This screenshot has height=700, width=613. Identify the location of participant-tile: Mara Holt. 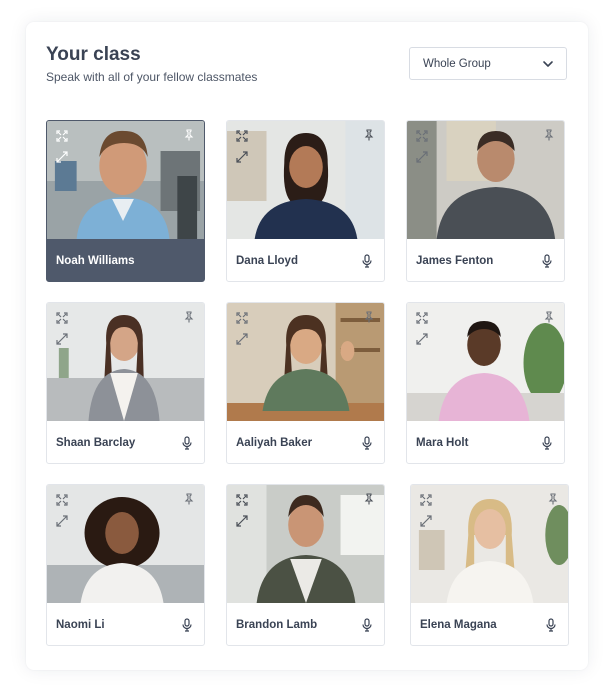
(485, 383).